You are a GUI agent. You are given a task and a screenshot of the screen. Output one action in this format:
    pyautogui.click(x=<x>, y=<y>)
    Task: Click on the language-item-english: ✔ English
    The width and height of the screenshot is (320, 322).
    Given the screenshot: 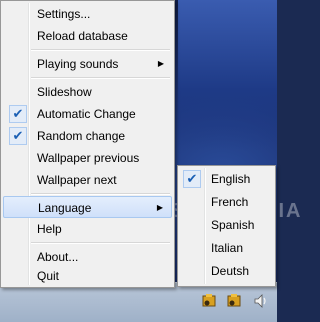 What is the action you would take?
    pyautogui.click(x=226, y=179)
    